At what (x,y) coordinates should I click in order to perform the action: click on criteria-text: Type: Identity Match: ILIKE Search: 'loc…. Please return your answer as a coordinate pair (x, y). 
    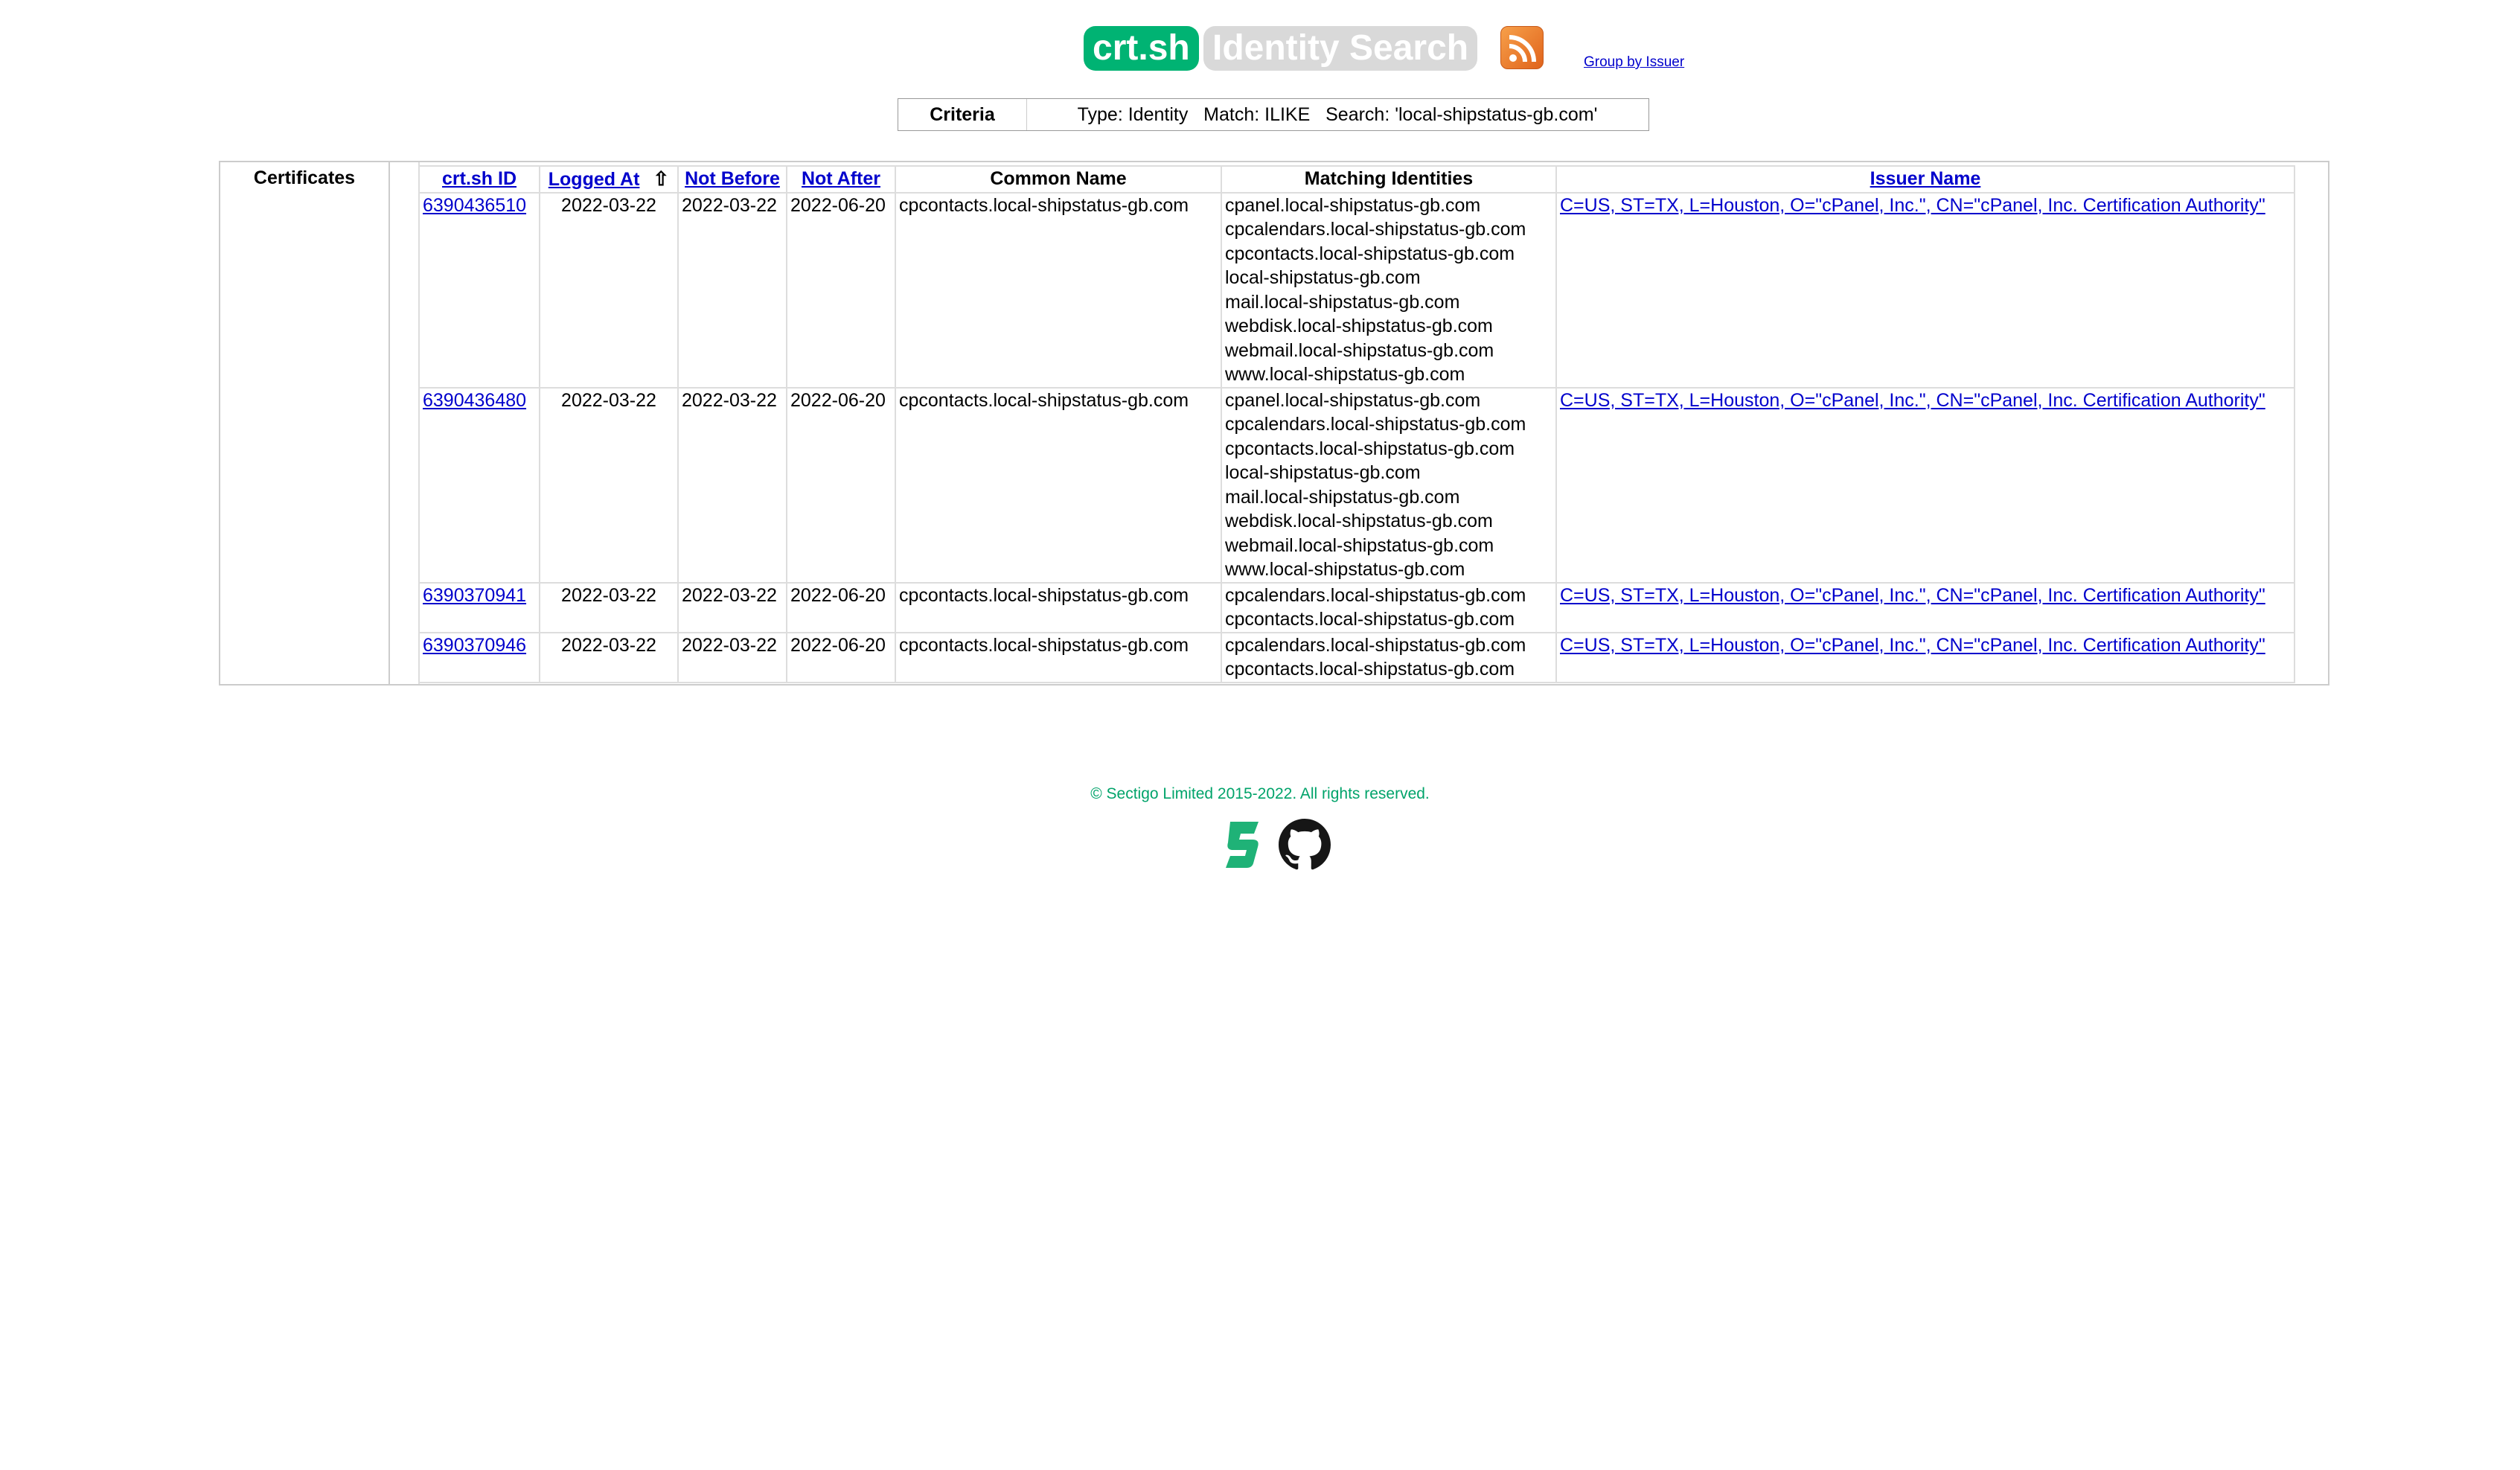
    Looking at the image, I should click on (1337, 114).